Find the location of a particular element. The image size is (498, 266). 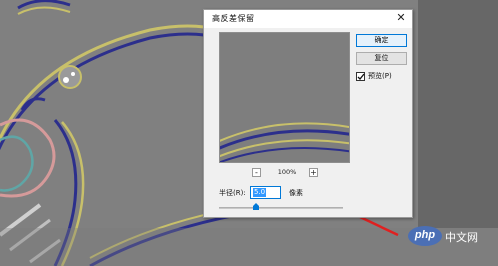

checkmark-icon is located at coordinates (361, 76).